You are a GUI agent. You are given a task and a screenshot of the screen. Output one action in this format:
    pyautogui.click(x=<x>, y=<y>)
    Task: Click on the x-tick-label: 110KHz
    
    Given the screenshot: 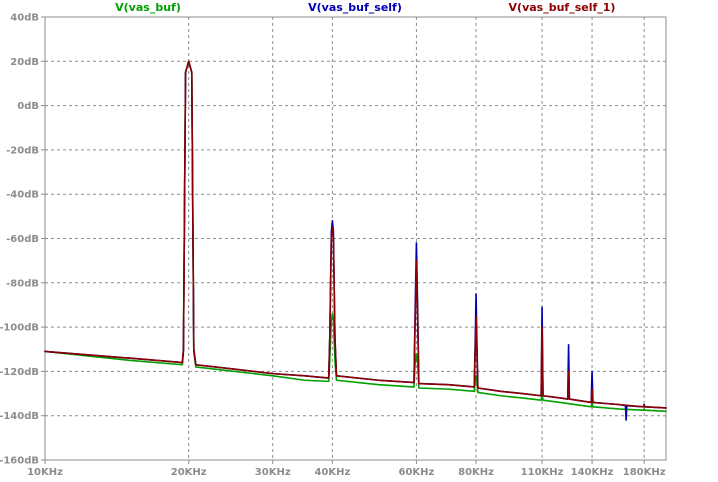 What is the action you would take?
    pyautogui.click(x=542, y=472)
    